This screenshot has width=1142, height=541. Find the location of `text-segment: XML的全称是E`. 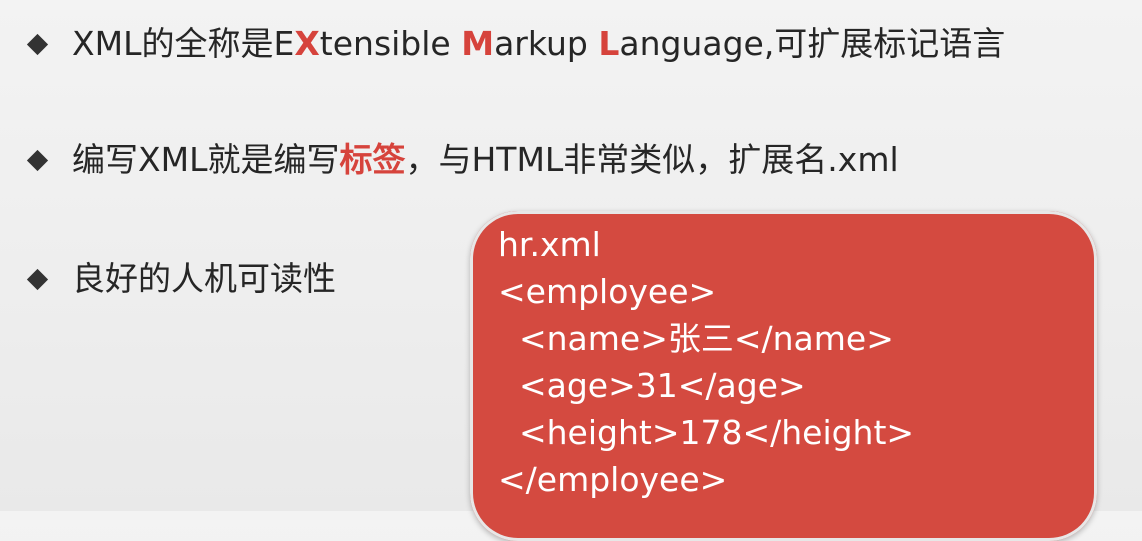

text-segment: XML的全称是E is located at coordinates (183, 43).